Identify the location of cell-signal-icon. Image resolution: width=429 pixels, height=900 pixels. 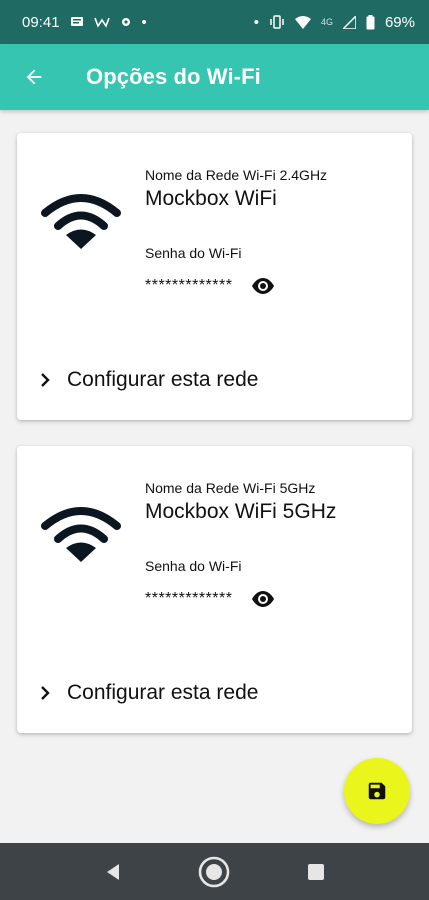
(349, 22).